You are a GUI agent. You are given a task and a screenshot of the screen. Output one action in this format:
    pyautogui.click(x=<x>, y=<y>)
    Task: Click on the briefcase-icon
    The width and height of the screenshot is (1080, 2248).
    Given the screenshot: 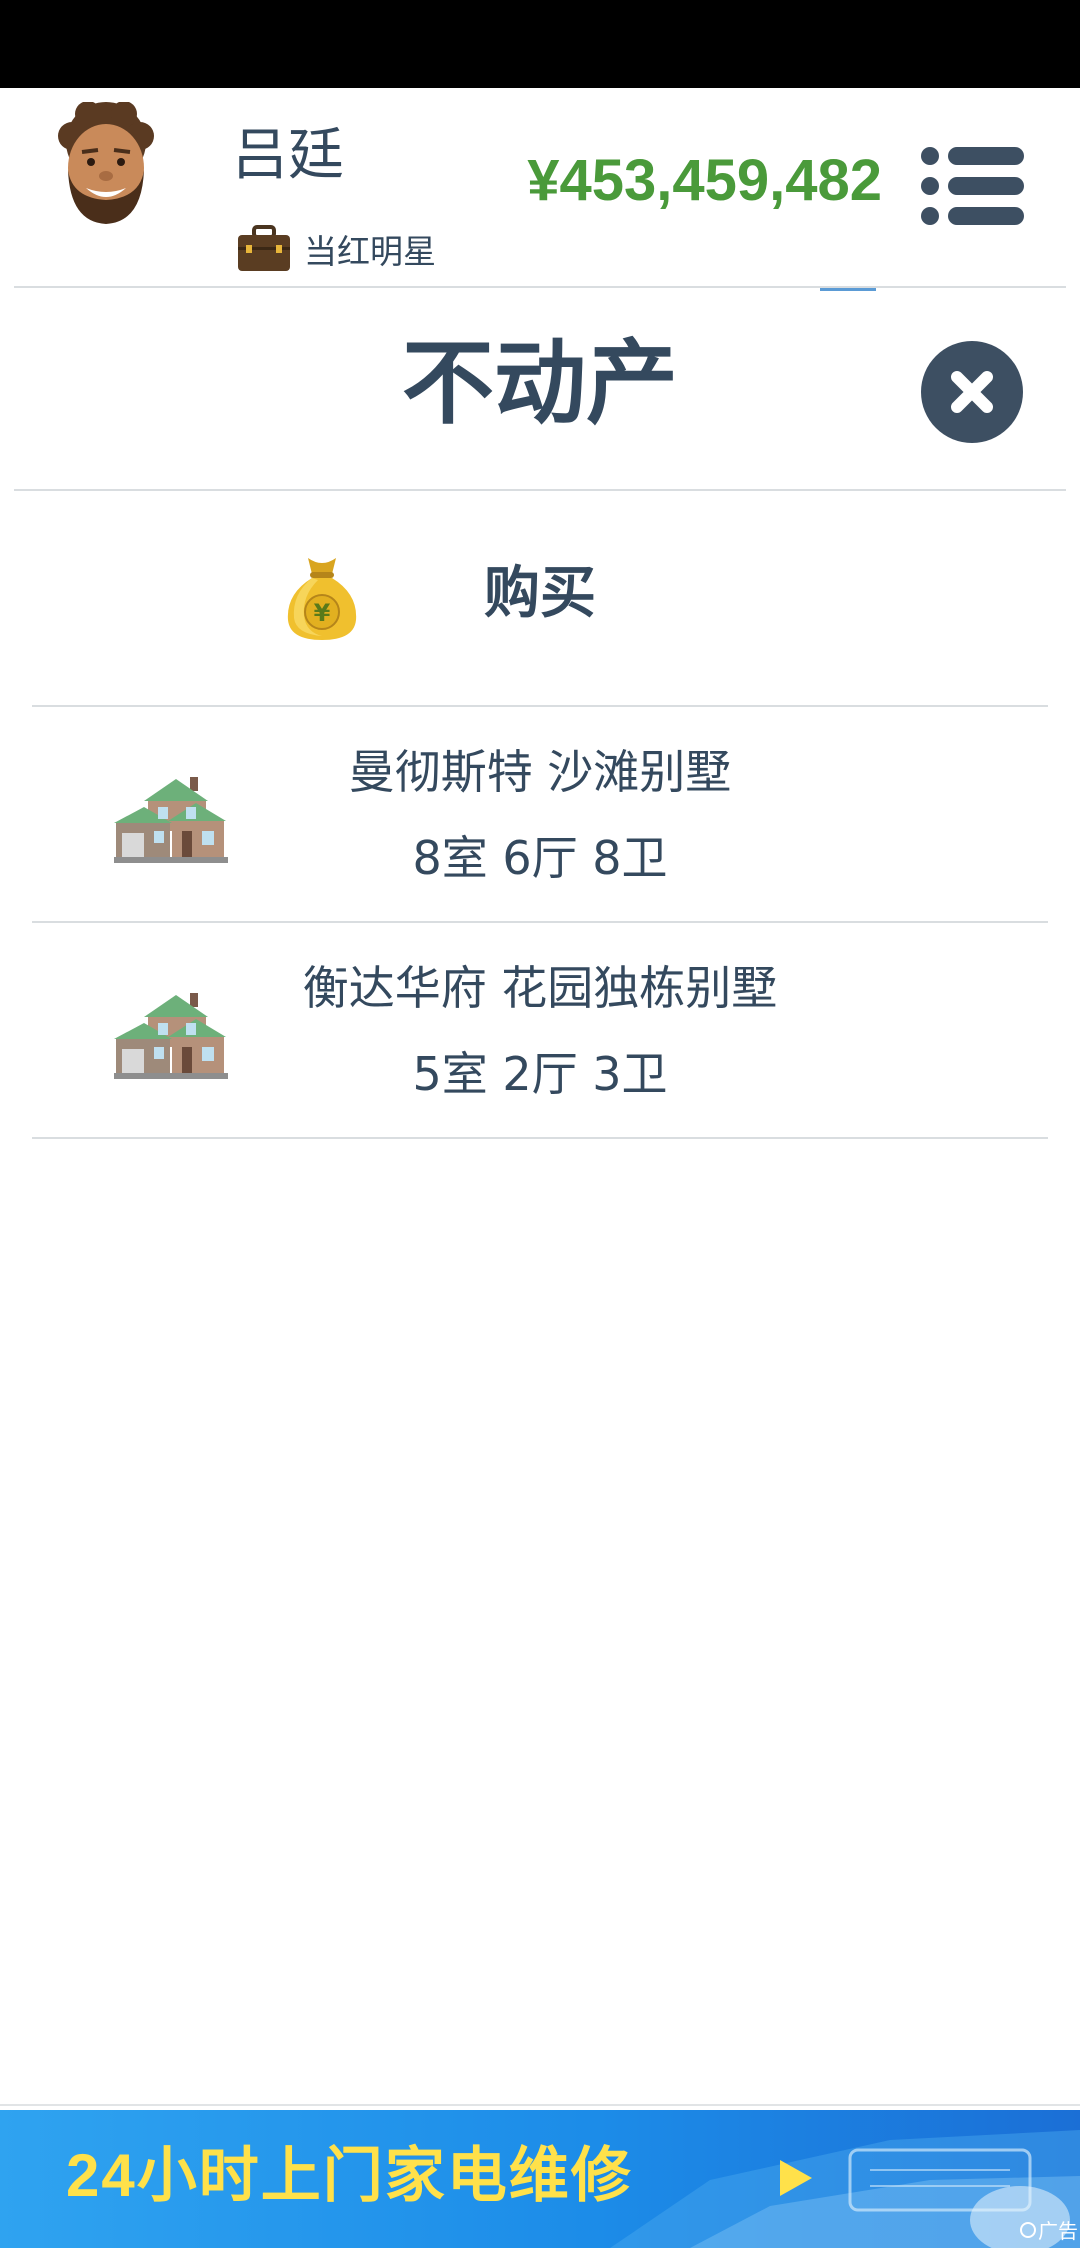 What is the action you would take?
    pyautogui.click(x=264, y=248)
    